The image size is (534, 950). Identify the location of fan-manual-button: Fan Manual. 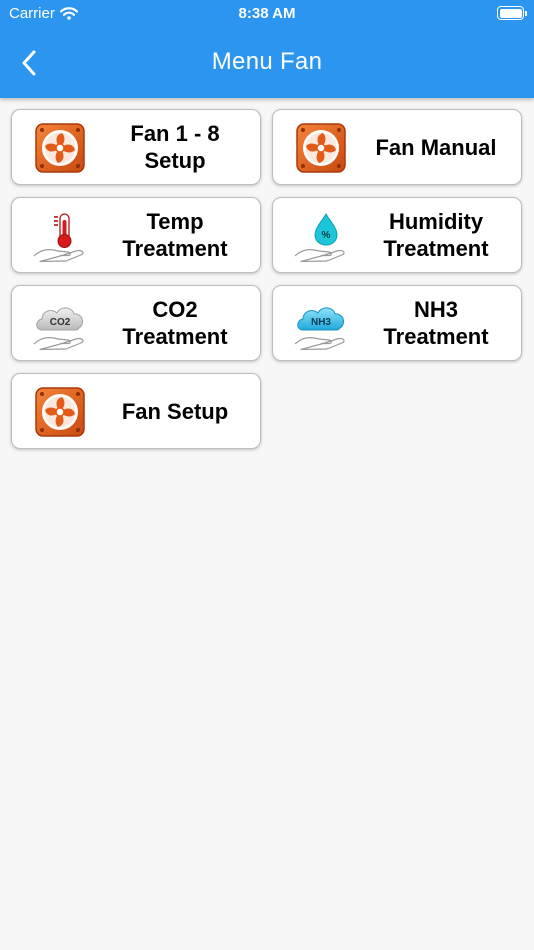
(397, 147).